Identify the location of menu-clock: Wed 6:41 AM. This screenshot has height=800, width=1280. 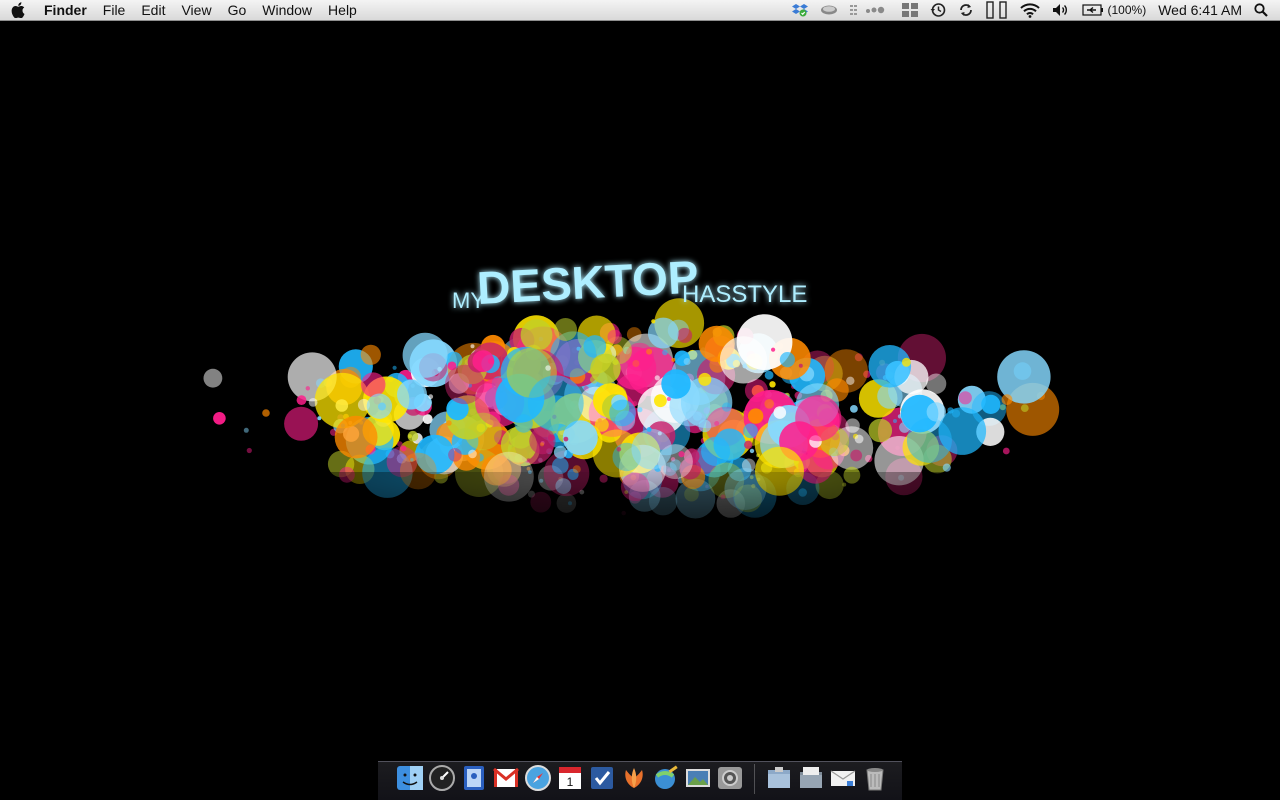
(1200, 10).